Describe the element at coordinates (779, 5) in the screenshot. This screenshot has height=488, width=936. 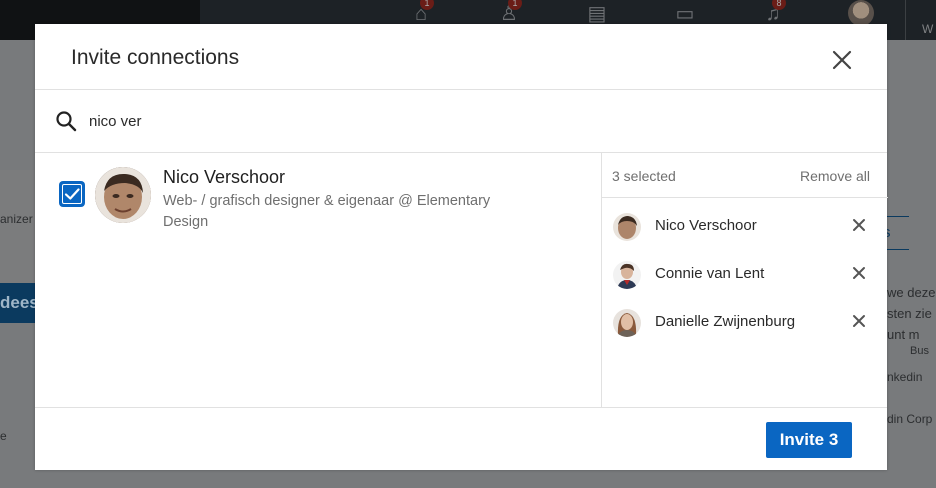
I see `notifications-badge: 8` at that location.